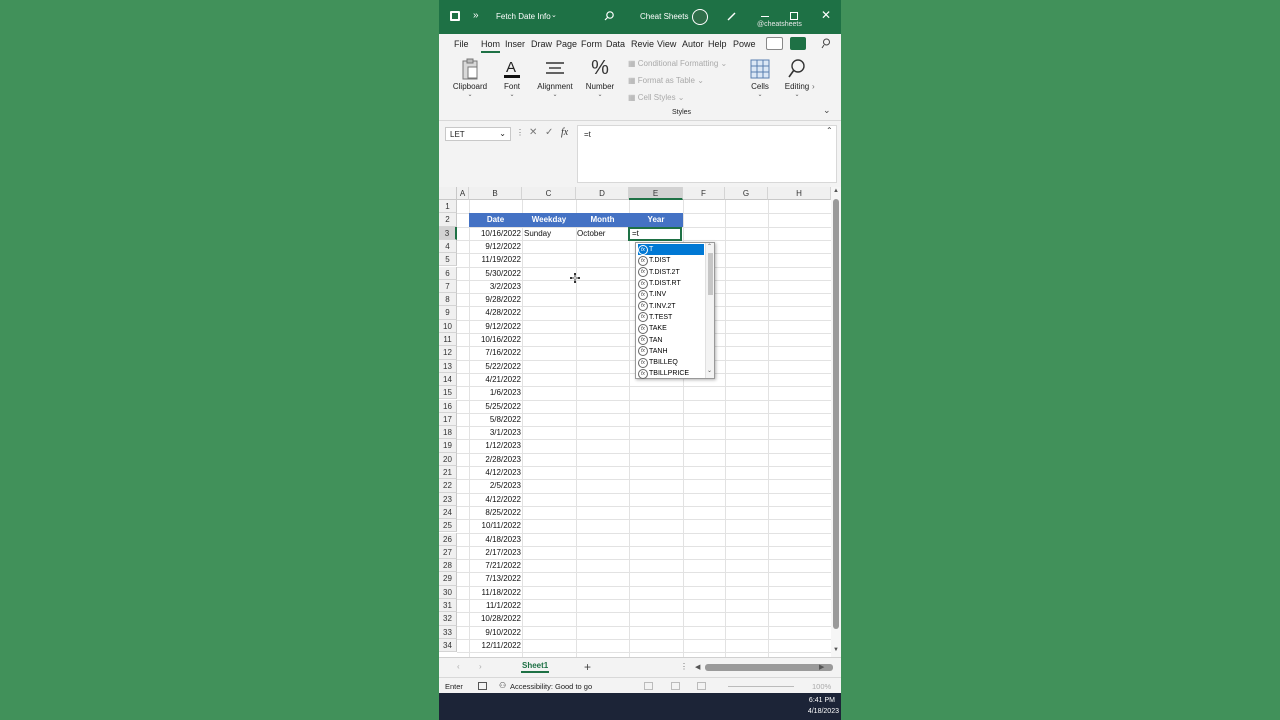 This screenshot has width=1280, height=720. Describe the element at coordinates (836, 650) in the screenshot. I see `scroll-down-icon: ▼` at that location.